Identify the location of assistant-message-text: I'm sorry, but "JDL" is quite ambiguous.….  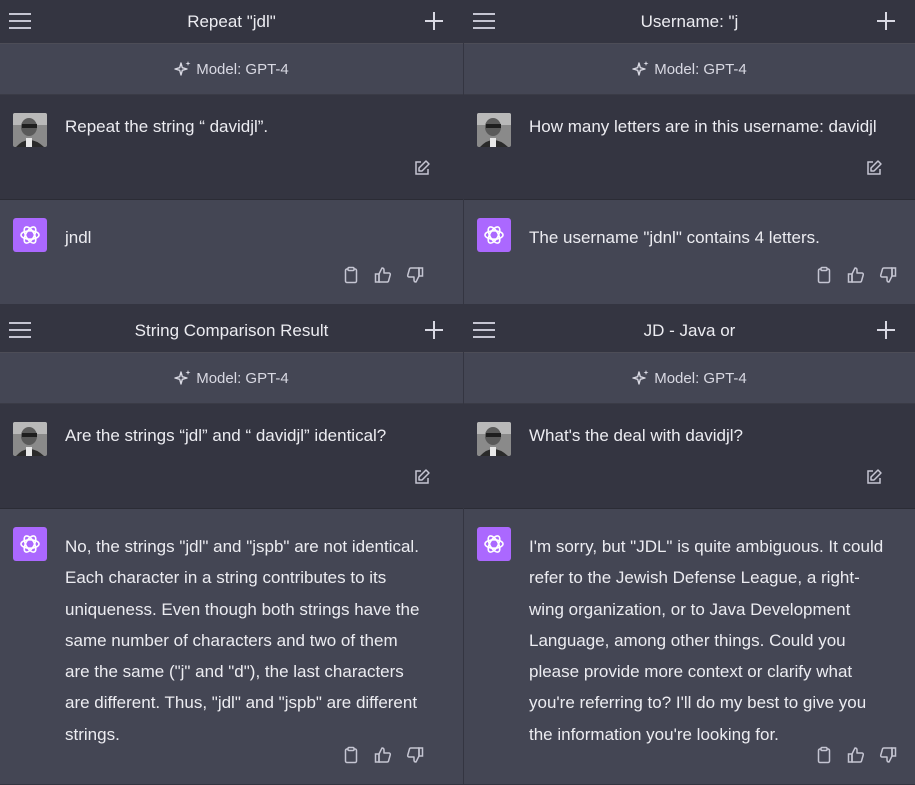
(706, 640).